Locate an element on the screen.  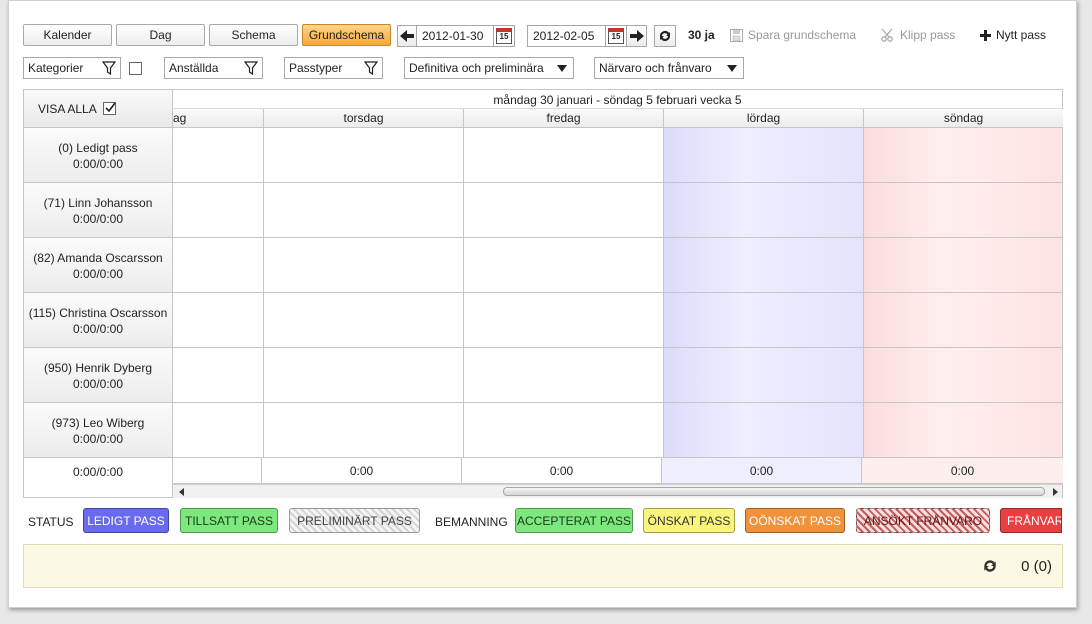
day-header-wednesday: ag is located at coordinates (218, 118).